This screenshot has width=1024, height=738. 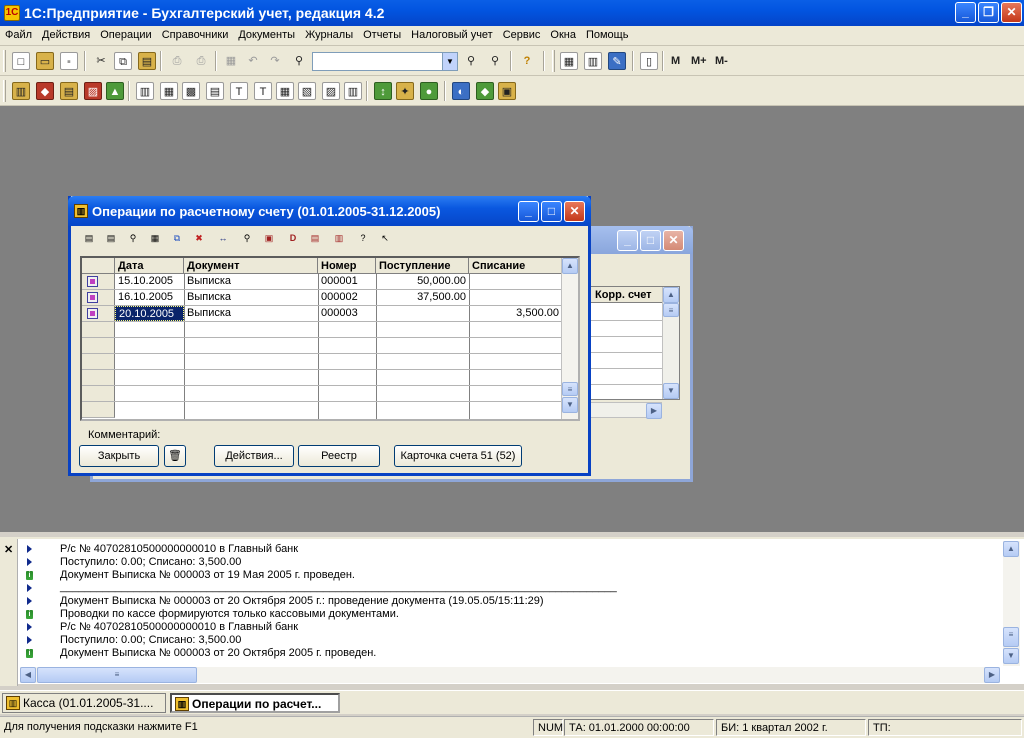 What do you see at coordinates (593, 61) in the screenshot?
I see `calendar-icon: ▥` at bounding box center [593, 61].